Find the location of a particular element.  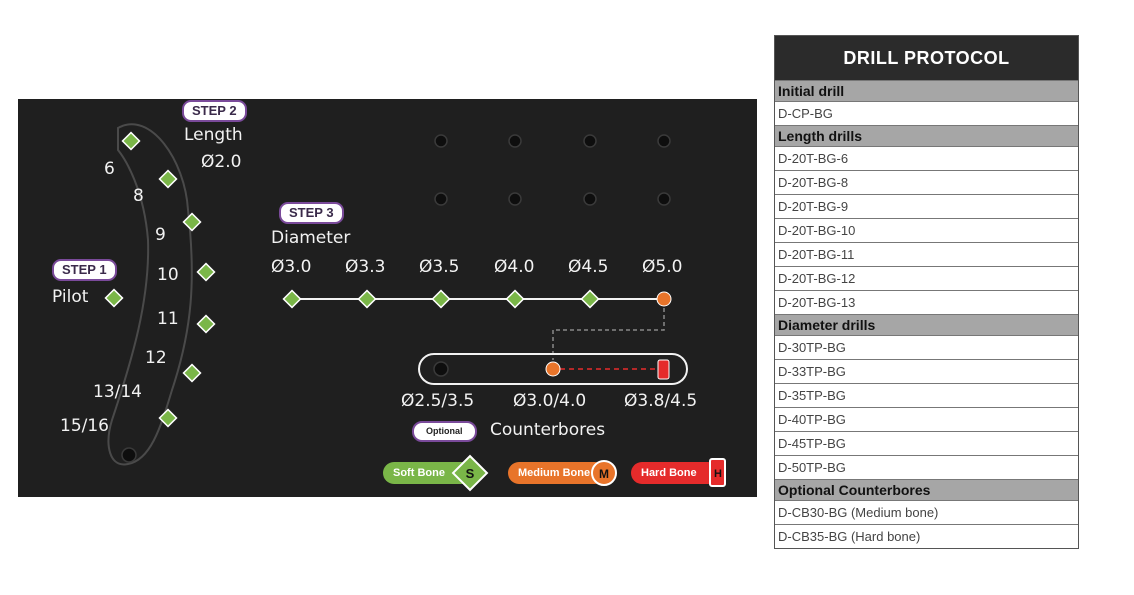

protocol-row: D-40TP-BG is located at coordinates (926, 419).